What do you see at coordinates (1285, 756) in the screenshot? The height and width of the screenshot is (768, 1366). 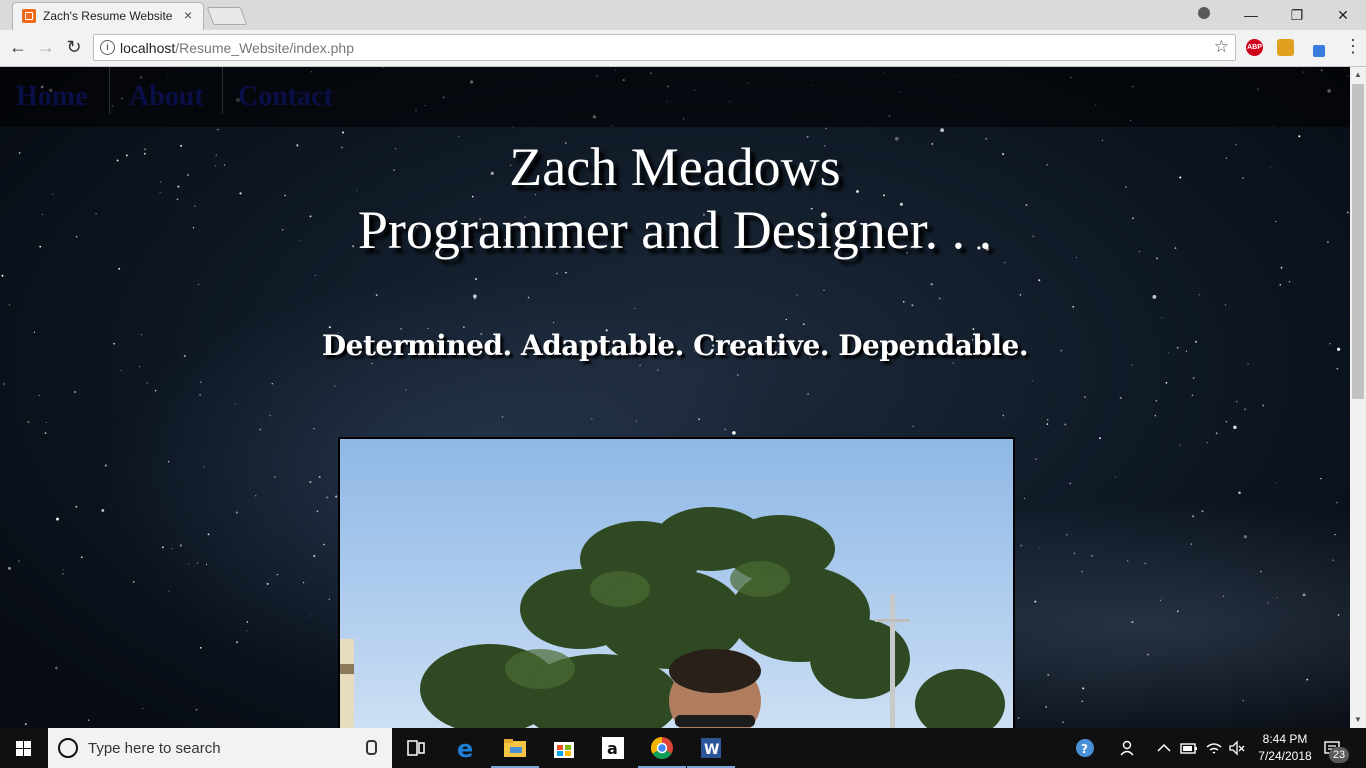 I see `taskbar-clock-date: 7/24/2018` at bounding box center [1285, 756].